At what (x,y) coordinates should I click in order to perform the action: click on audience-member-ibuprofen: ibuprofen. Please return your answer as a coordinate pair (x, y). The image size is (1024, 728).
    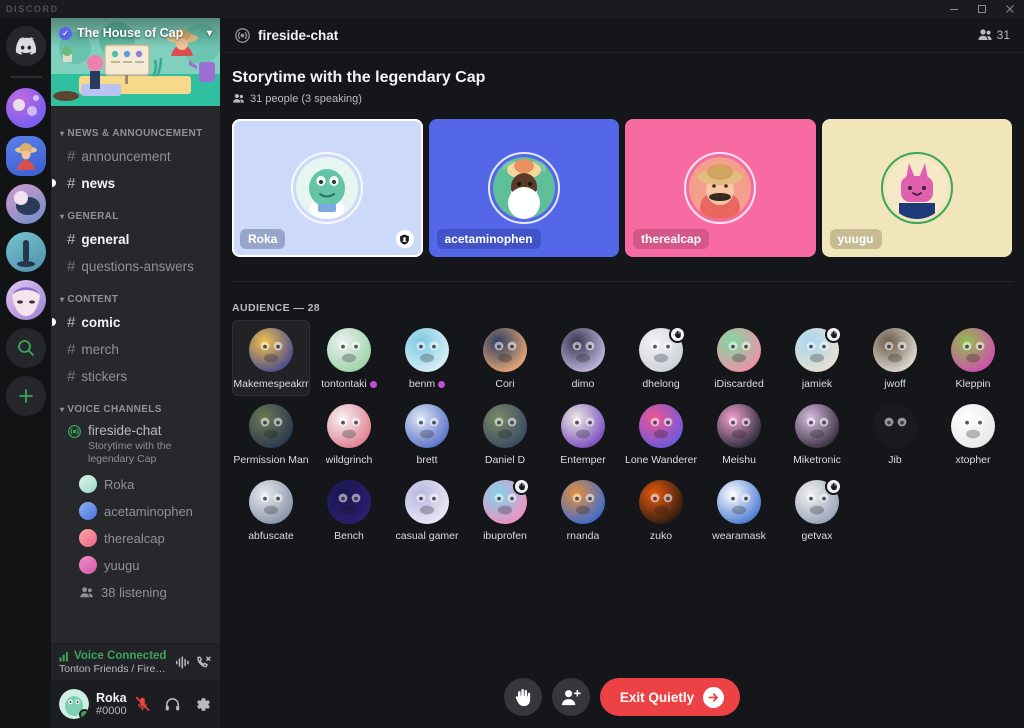
    Looking at the image, I should click on (505, 510).